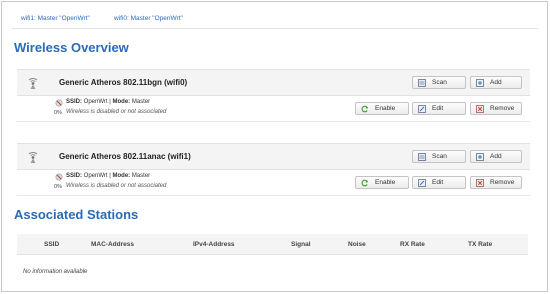  Describe the element at coordinates (55, 272) in the screenshot. I see `no-stations-message: No information available` at that location.